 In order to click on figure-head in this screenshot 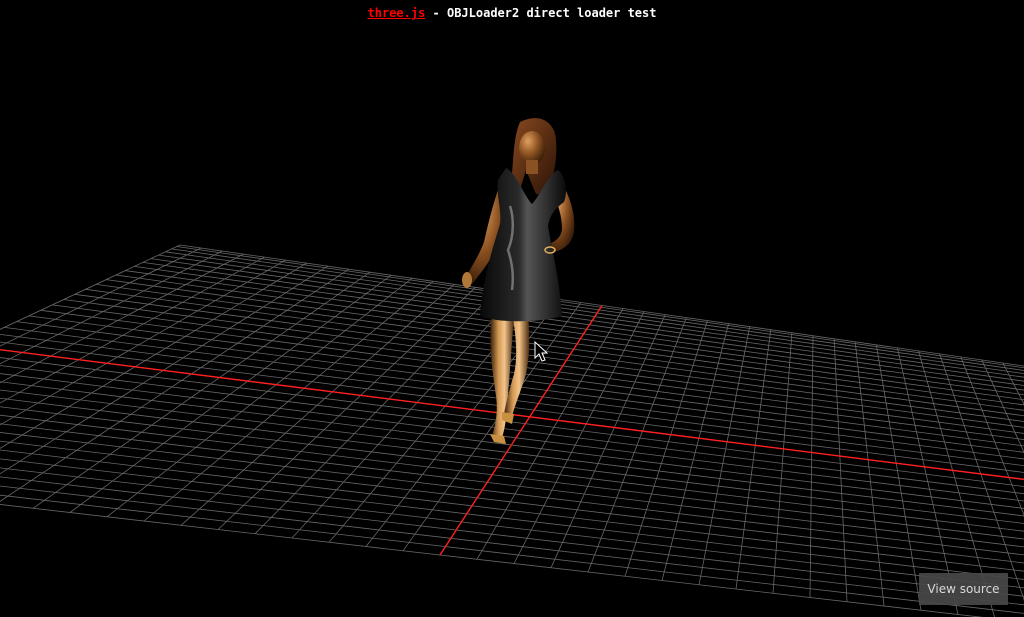, I will do `click(532, 148)`.